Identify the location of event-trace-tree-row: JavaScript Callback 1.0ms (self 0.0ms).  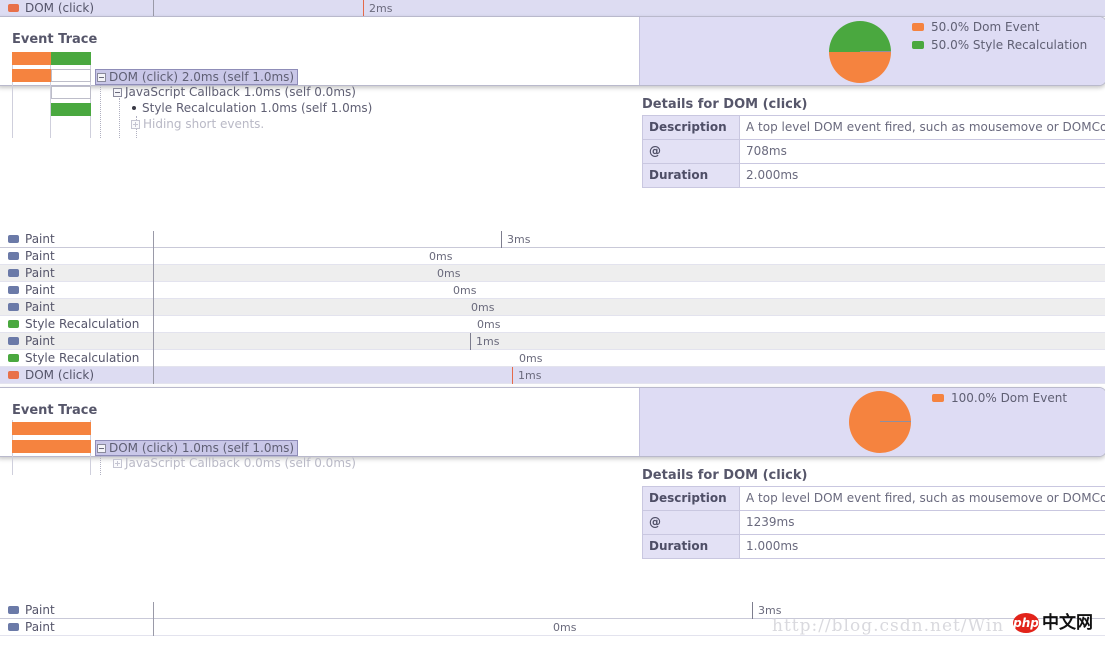
(234, 92).